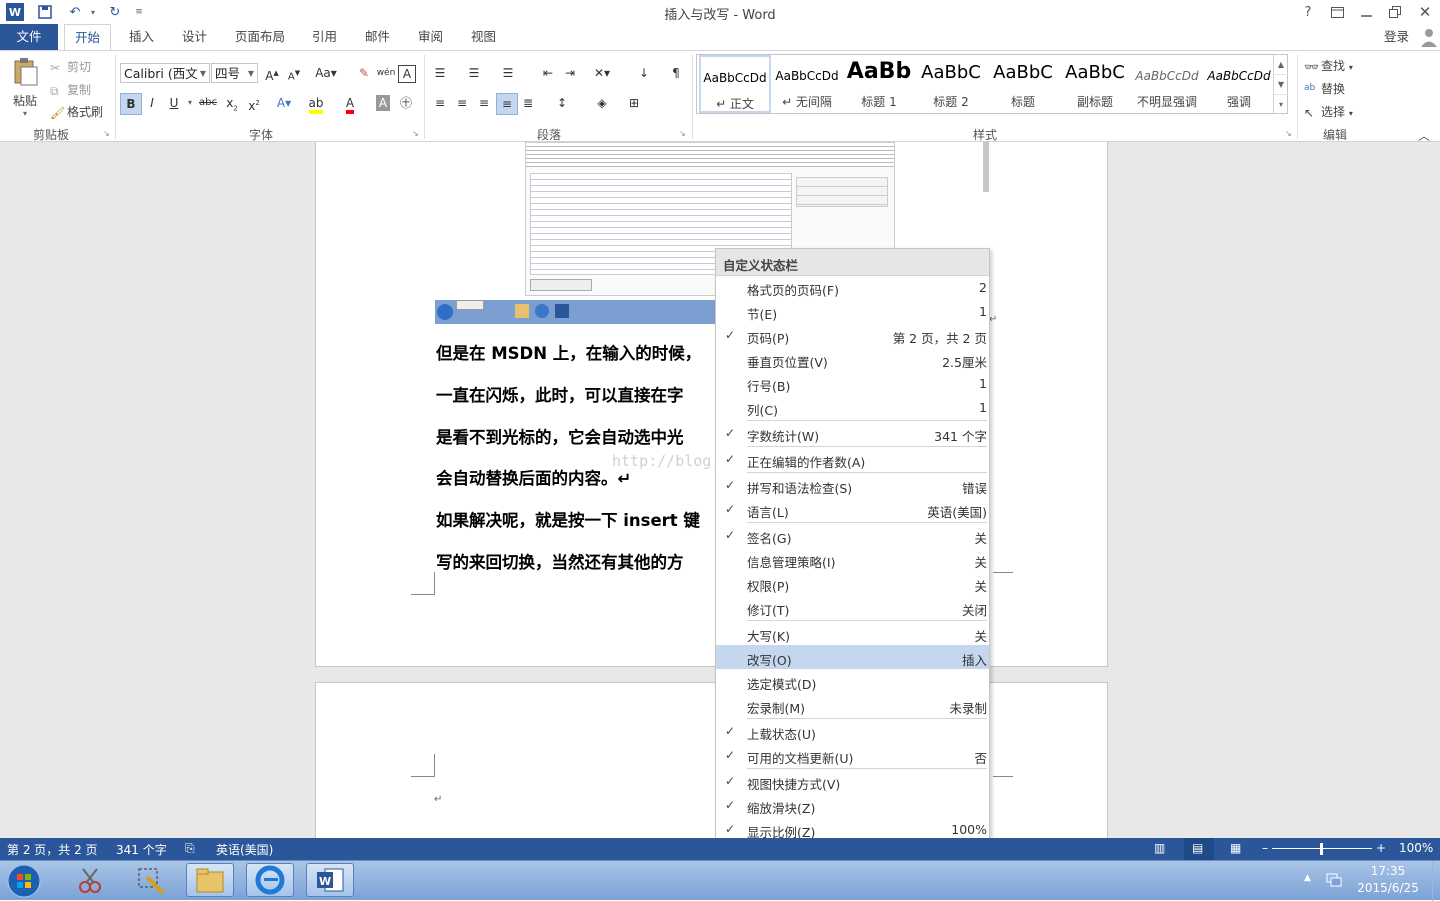  I want to click on tab-file: 文件, so click(29, 37).